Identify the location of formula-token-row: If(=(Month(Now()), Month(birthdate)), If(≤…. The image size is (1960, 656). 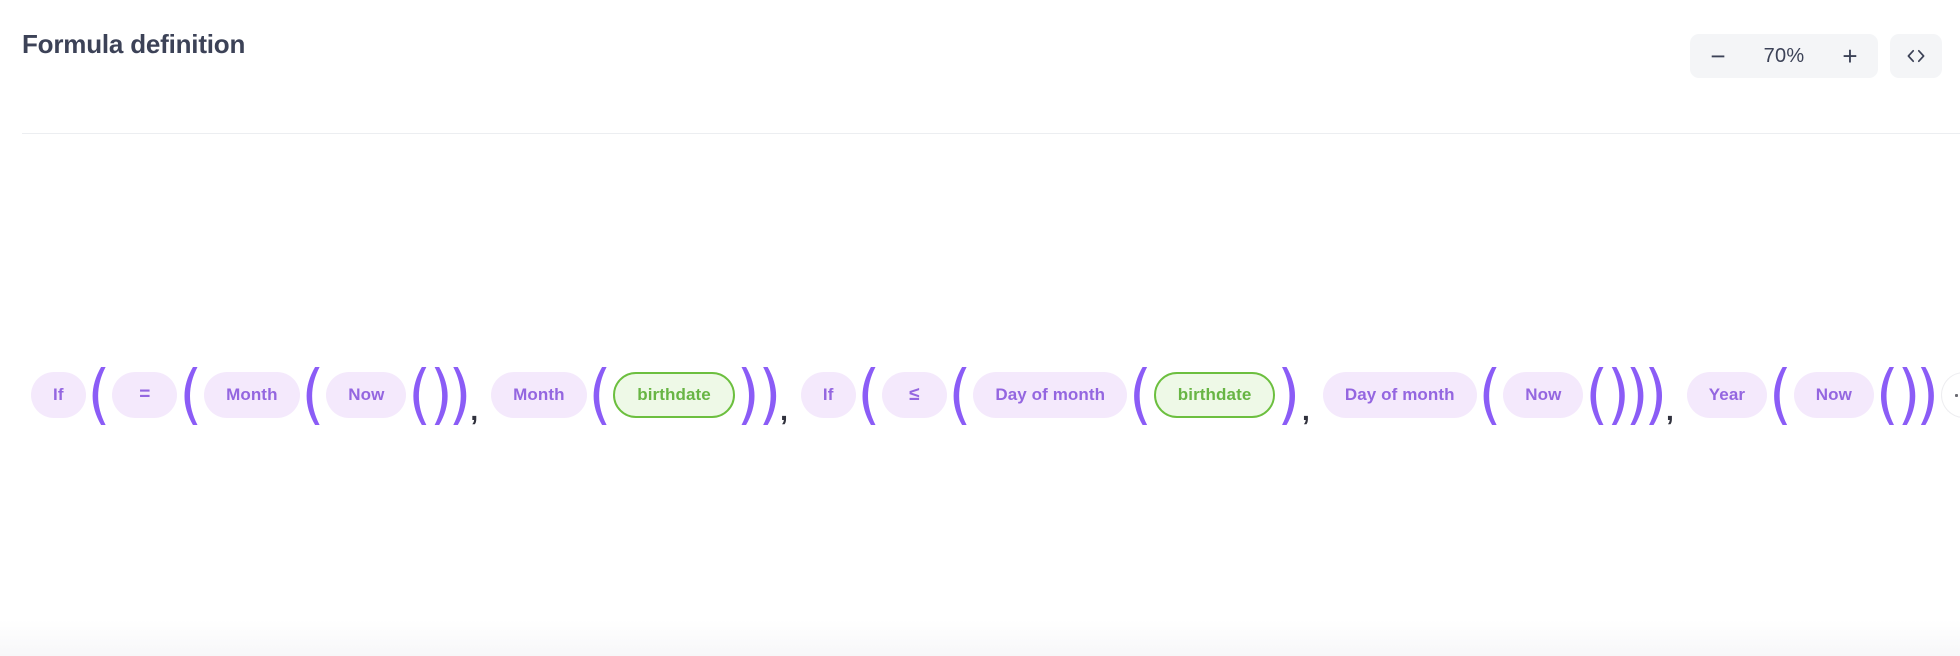
(995, 395).